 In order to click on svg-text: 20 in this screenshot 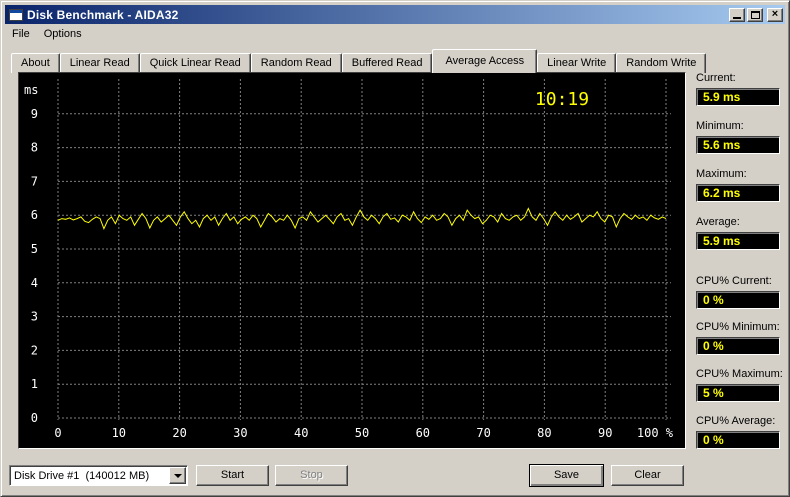, I will do `click(179, 433)`.